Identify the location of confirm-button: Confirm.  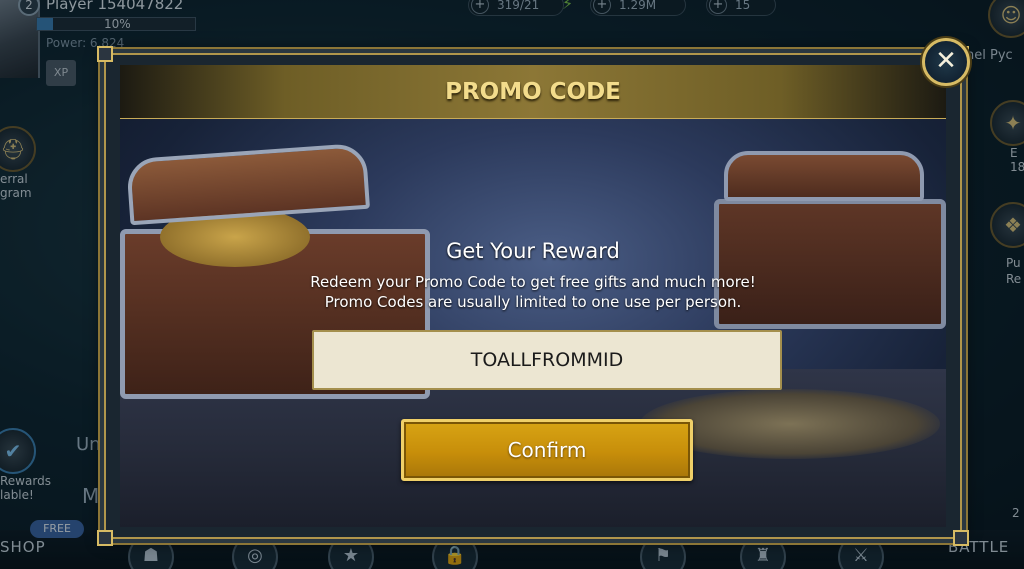
(547, 450).